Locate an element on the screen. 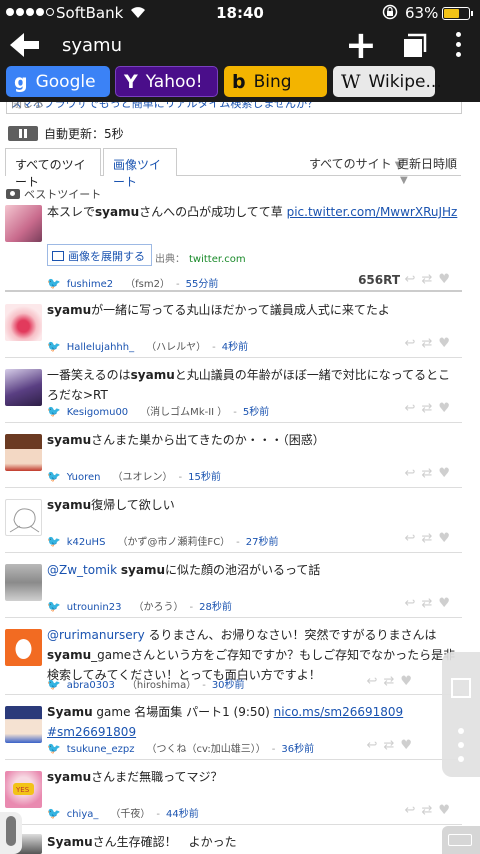 The width and height of the screenshot is (480, 854). copy-icon is located at coordinates (461, 688).